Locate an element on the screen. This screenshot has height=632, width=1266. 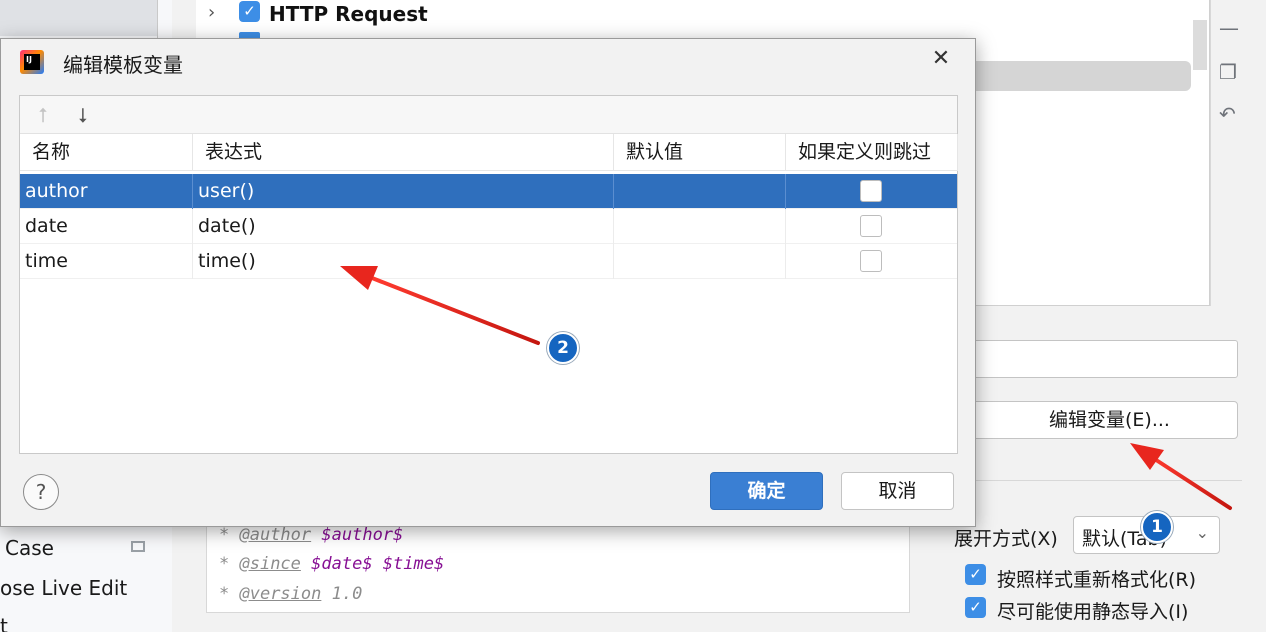
cell-name: time is located at coordinates (106, 261).